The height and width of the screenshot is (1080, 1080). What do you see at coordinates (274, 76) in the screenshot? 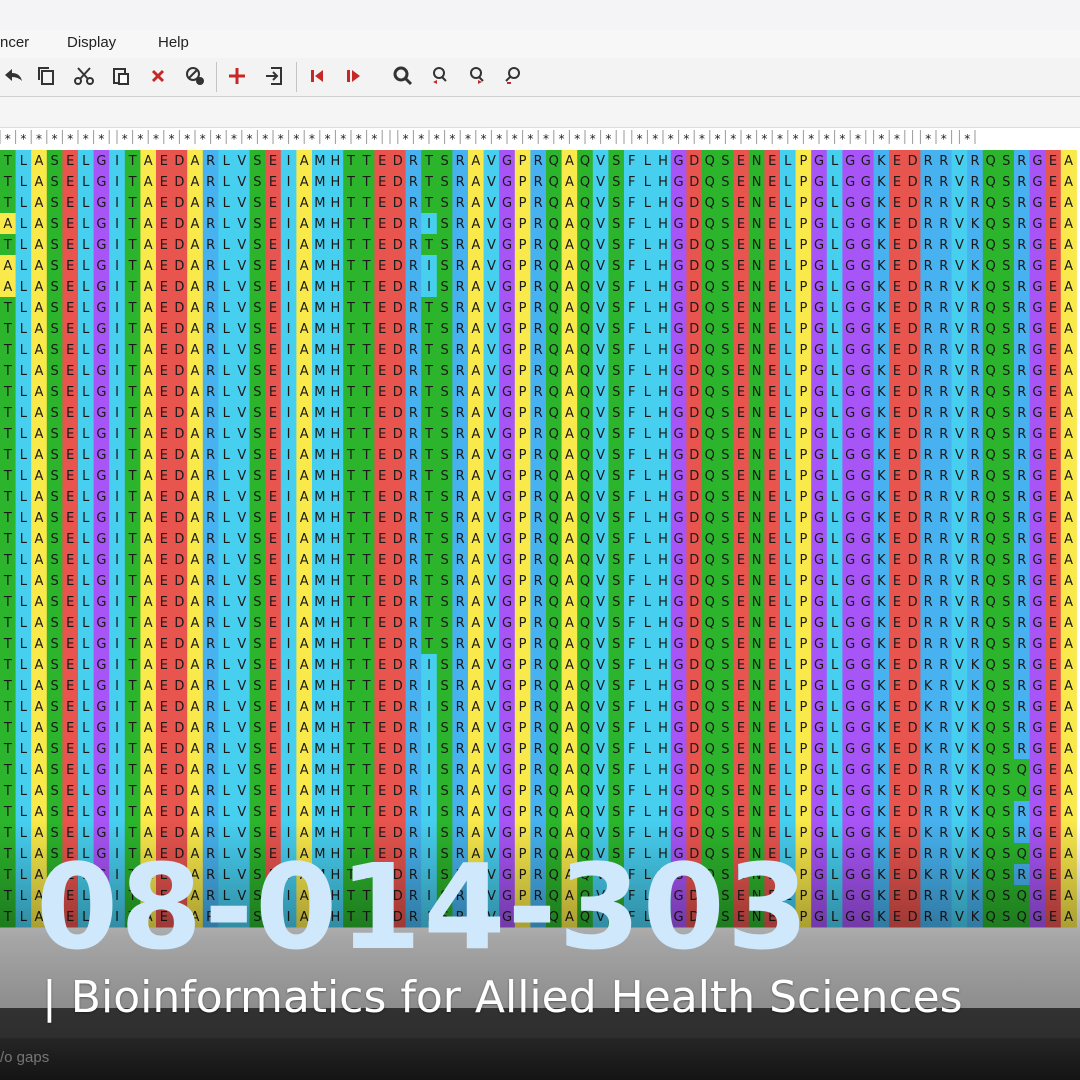
I see `import-button` at bounding box center [274, 76].